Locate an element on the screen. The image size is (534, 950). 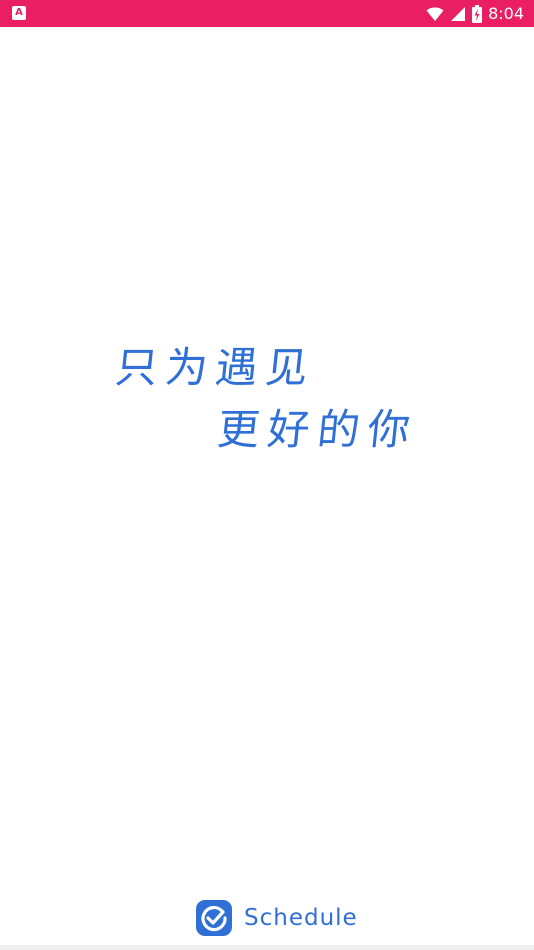
brand: Schedule is located at coordinates (277, 918).